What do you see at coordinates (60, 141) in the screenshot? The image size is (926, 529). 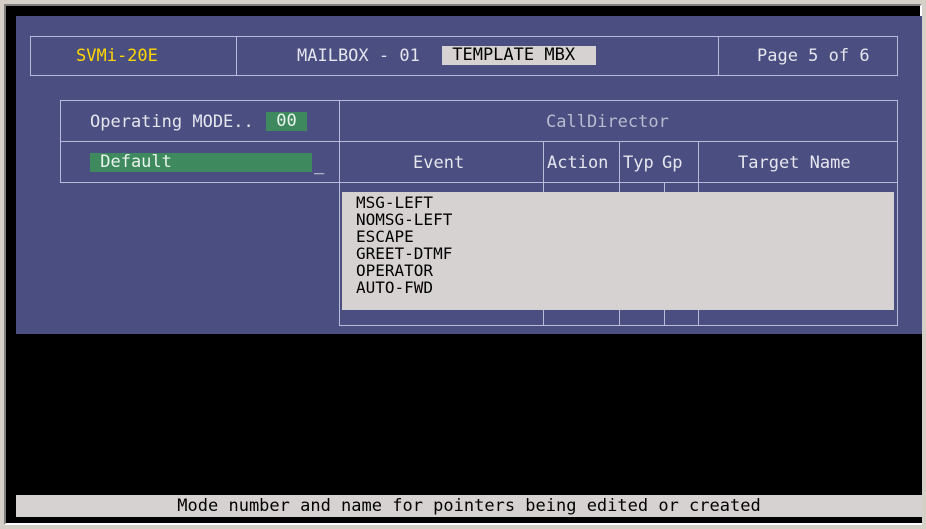 I see `mode-box-left-border` at bounding box center [60, 141].